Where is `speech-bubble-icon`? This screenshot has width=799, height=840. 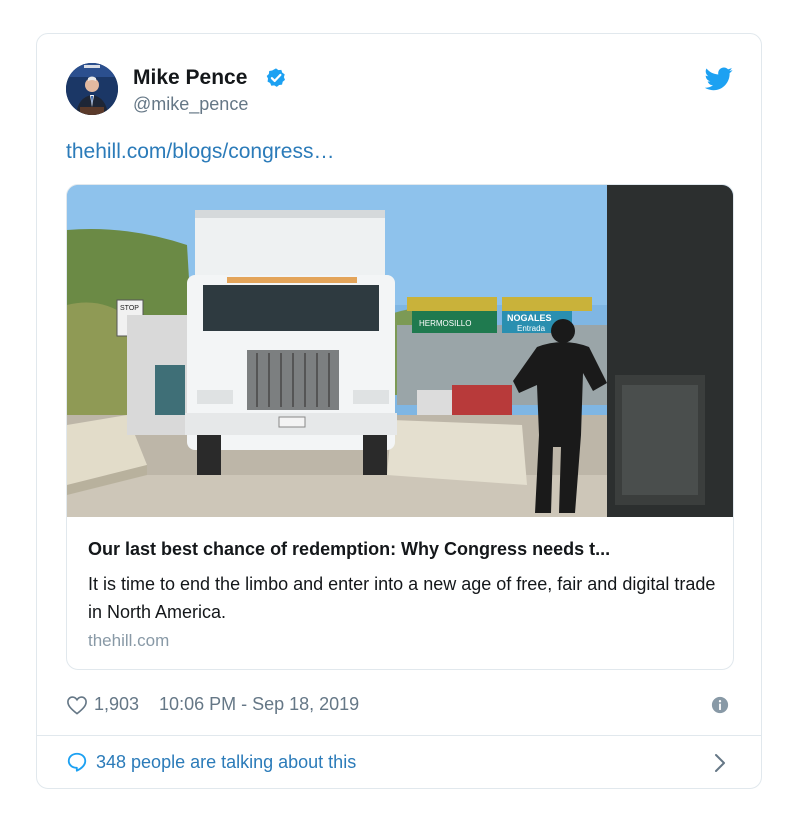 speech-bubble-icon is located at coordinates (77, 762).